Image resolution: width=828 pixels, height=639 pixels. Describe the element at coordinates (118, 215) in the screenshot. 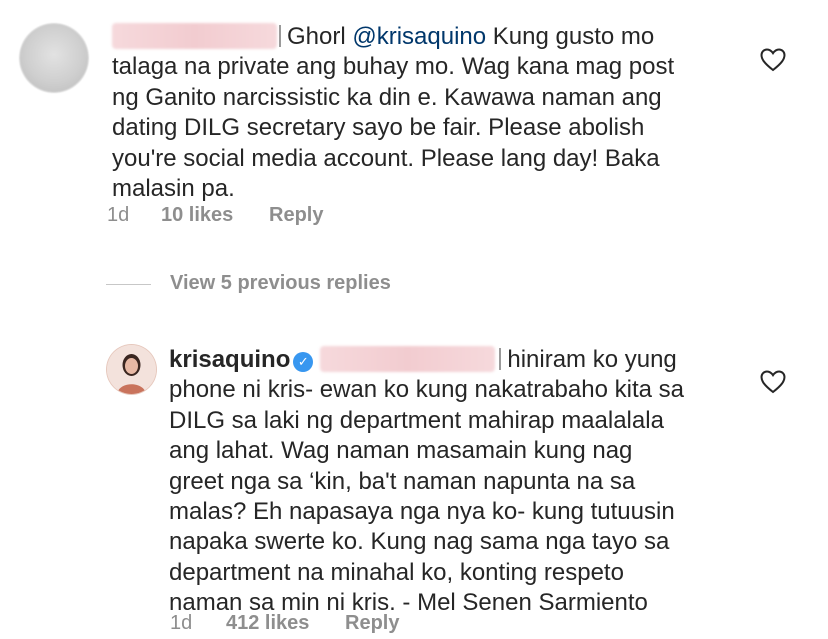

I see `comment-time: 1d` at that location.